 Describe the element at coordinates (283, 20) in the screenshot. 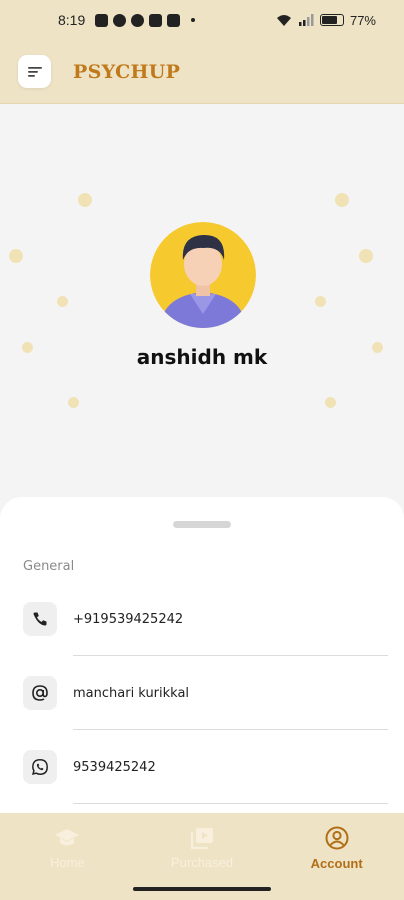

I see `wifi-icon` at that location.